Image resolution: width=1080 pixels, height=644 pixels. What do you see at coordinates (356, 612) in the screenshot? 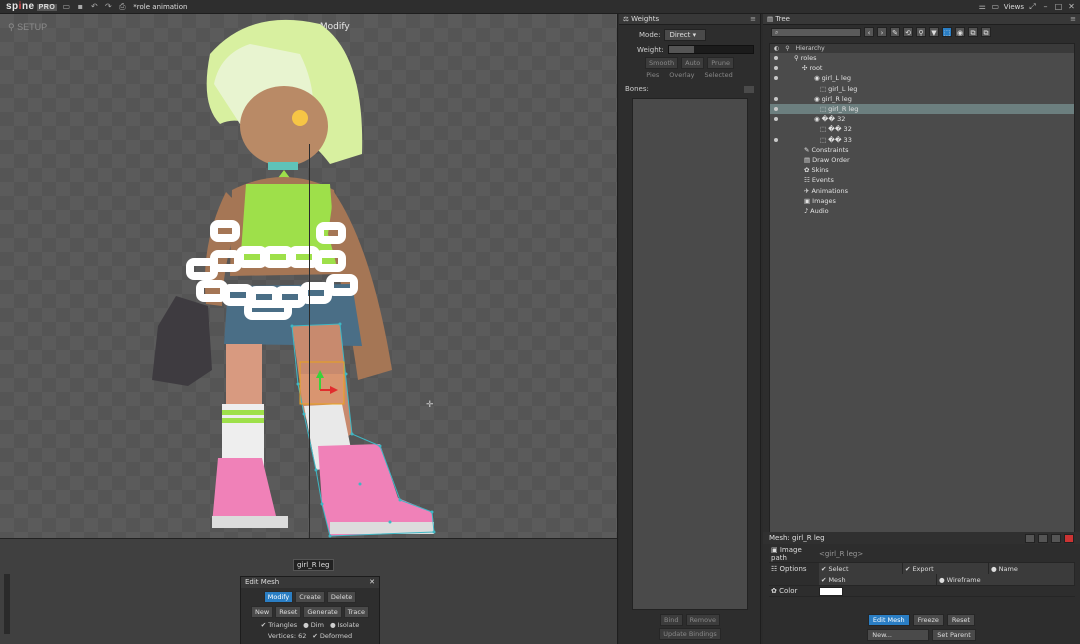
I see `trace-button: Trace` at bounding box center [356, 612].